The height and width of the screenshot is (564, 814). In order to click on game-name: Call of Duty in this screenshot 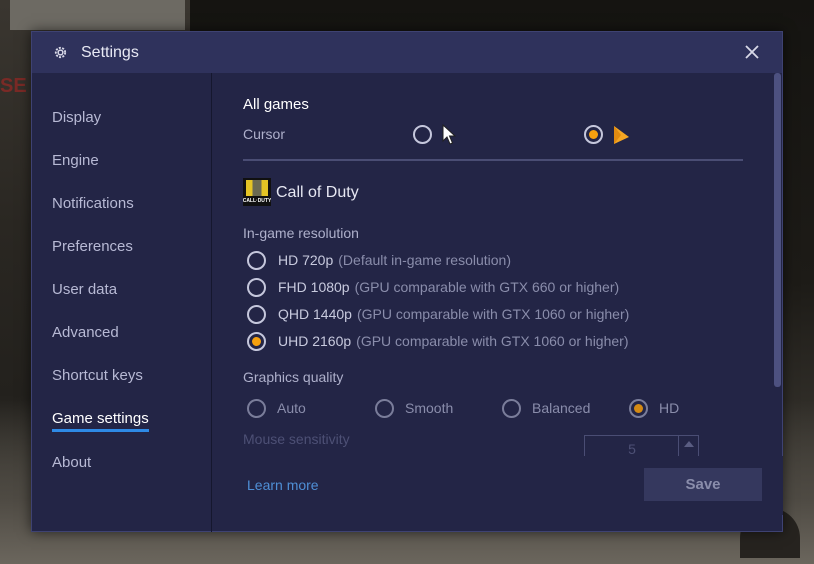, I will do `click(317, 192)`.